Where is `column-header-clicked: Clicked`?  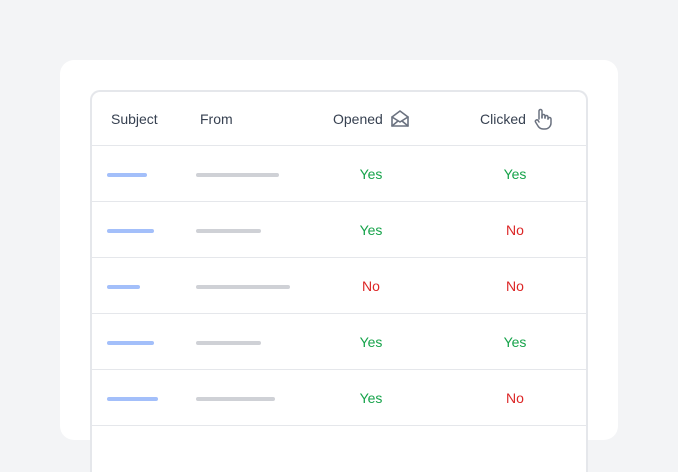 column-header-clicked: Clicked is located at coordinates (516, 118).